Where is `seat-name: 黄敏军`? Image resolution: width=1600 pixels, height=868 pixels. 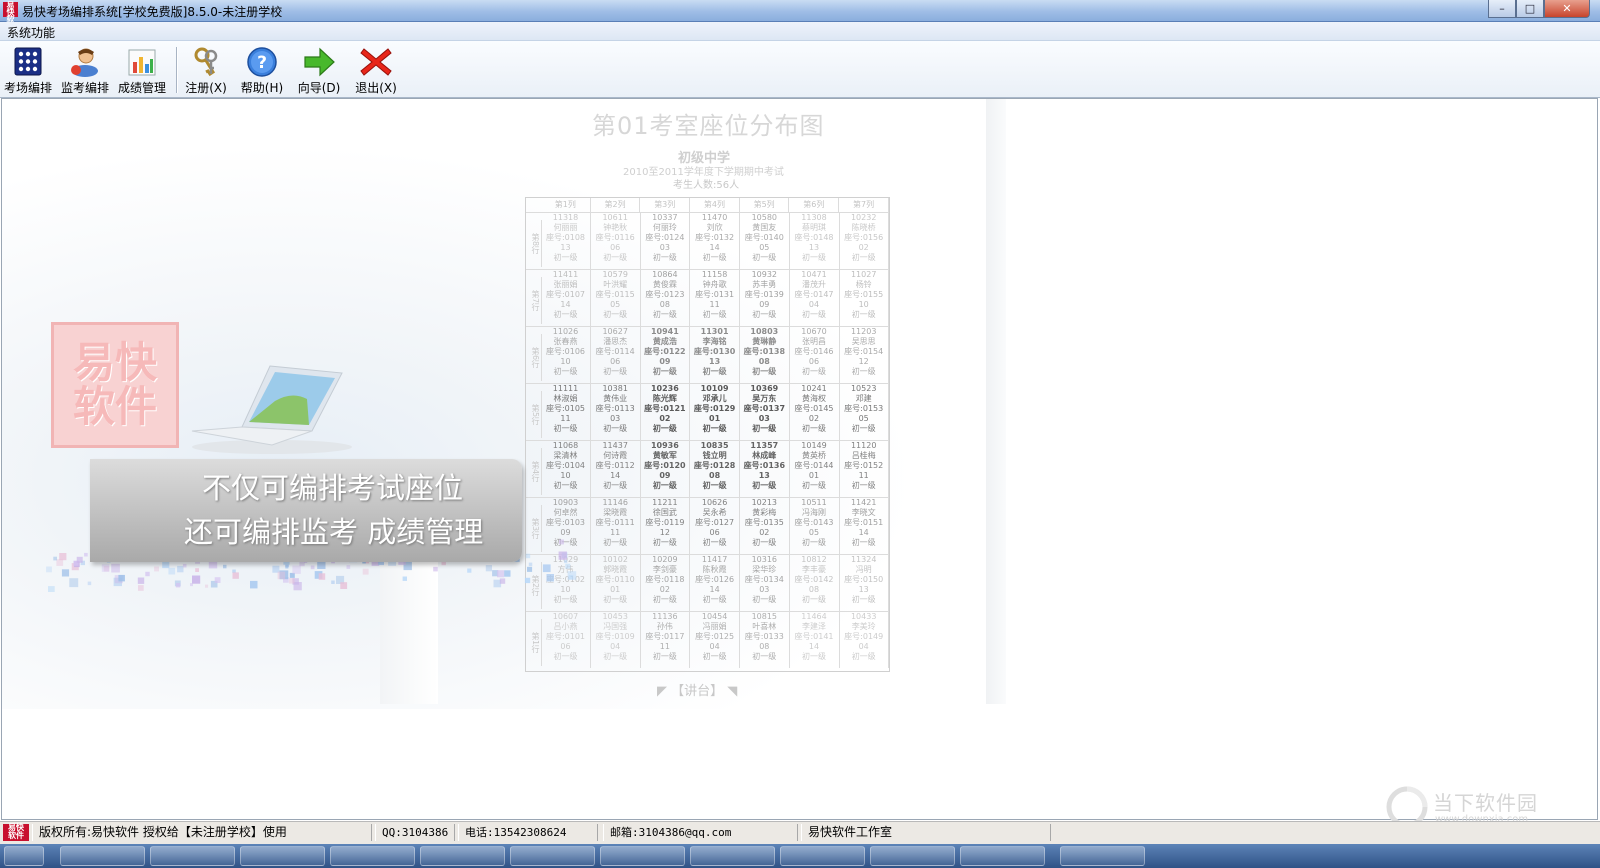
seat-name: 黄敏军 is located at coordinates (664, 455).